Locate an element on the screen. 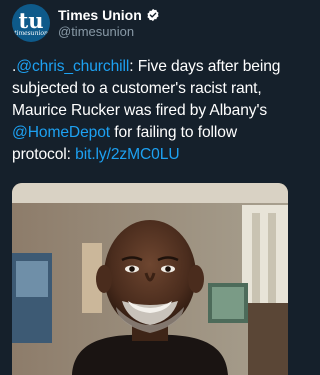  tweet-header: tu timesunion Times Union @timesunion is located at coordinates (86, 23).